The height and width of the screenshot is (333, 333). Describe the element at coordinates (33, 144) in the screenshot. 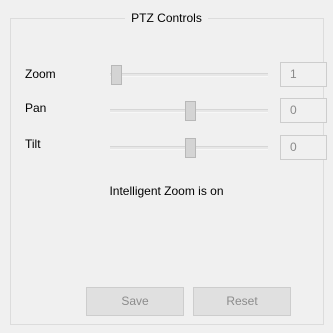

I see `tilt-label: Tilt` at that location.